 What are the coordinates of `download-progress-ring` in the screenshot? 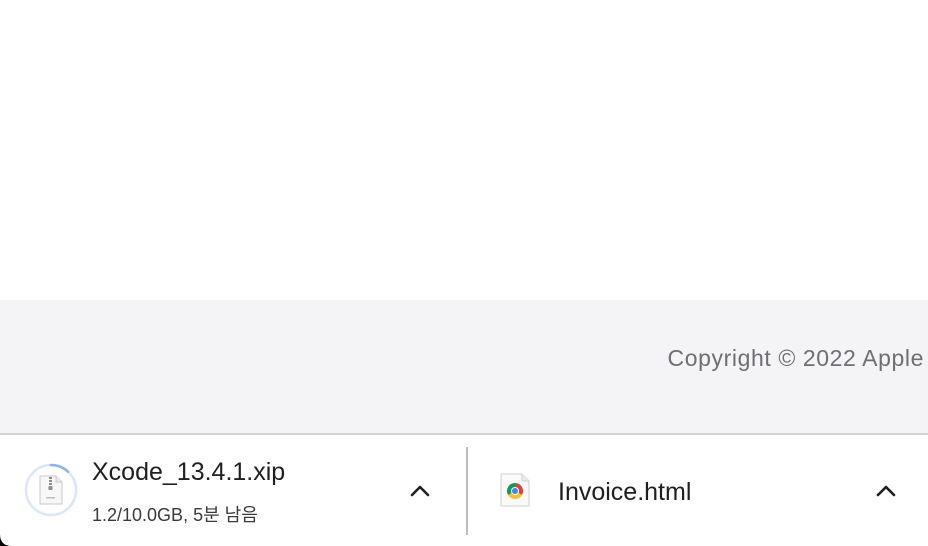 It's located at (51, 490).